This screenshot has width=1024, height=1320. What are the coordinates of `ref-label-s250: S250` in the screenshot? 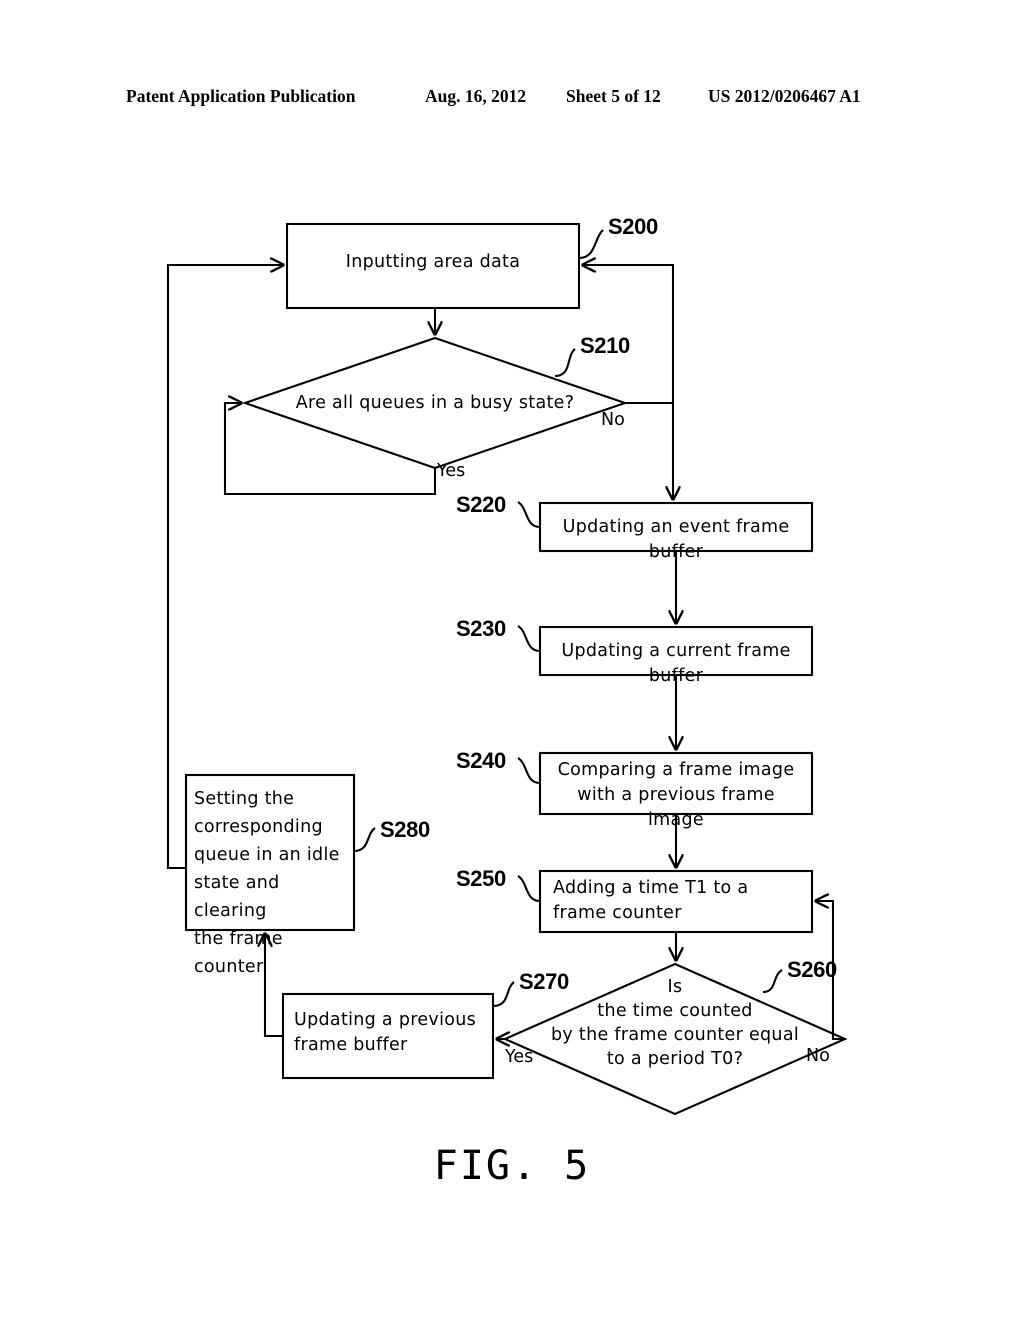 It's located at (481, 878).